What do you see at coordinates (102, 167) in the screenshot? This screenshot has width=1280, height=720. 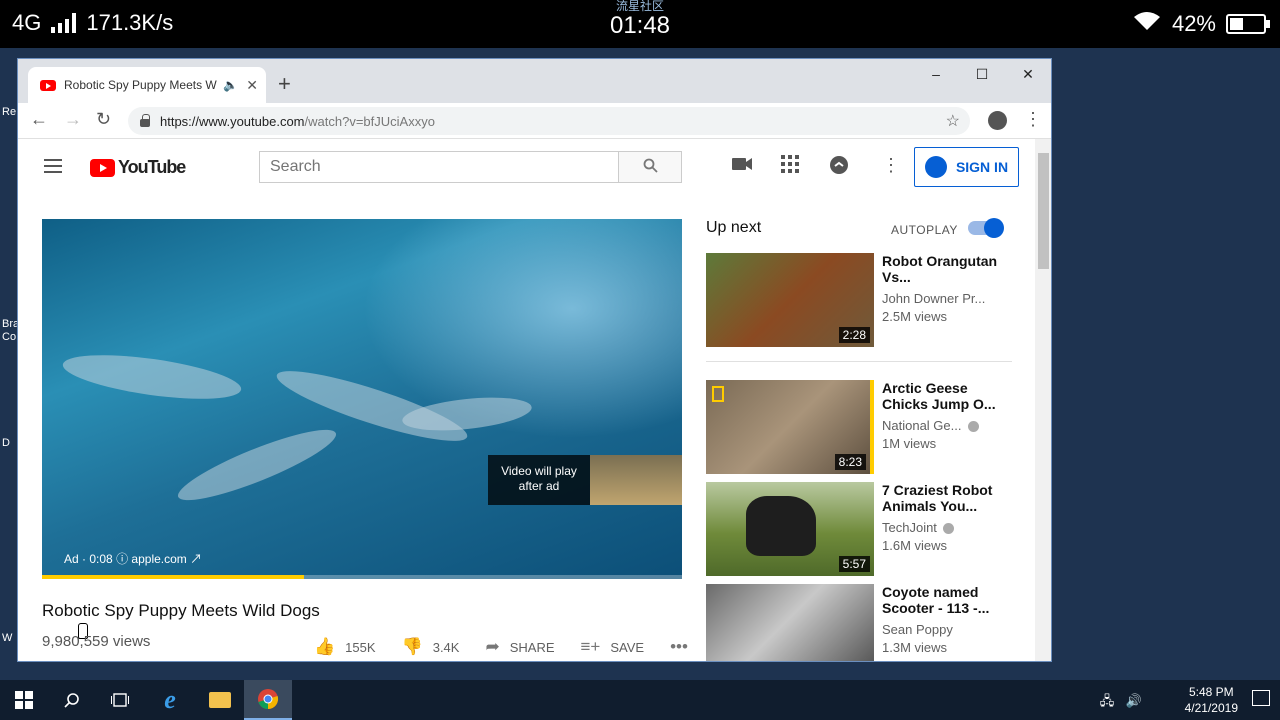 I see `youtube-play-icon` at bounding box center [102, 167].